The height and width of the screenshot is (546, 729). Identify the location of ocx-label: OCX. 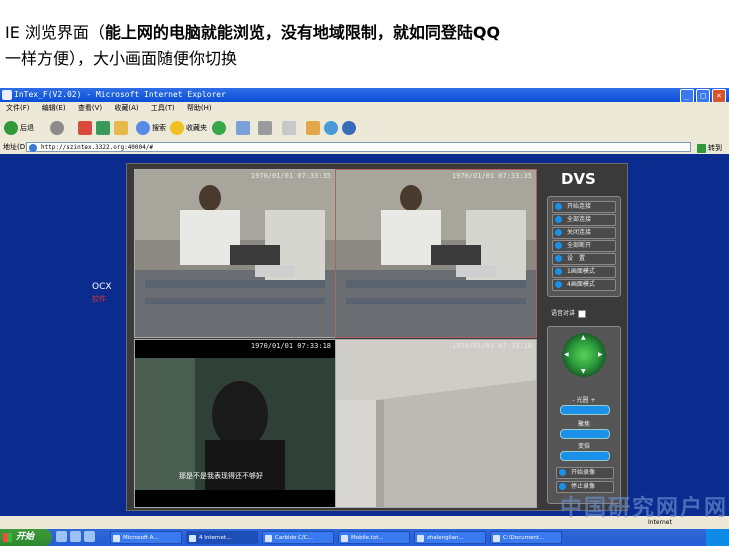
(102, 287).